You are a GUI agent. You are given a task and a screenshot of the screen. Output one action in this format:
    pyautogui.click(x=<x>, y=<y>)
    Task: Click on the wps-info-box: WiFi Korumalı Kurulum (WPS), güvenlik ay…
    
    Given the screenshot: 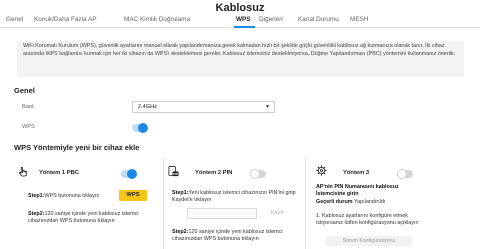 What is the action you would take?
    pyautogui.click(x=240, y=59)
    